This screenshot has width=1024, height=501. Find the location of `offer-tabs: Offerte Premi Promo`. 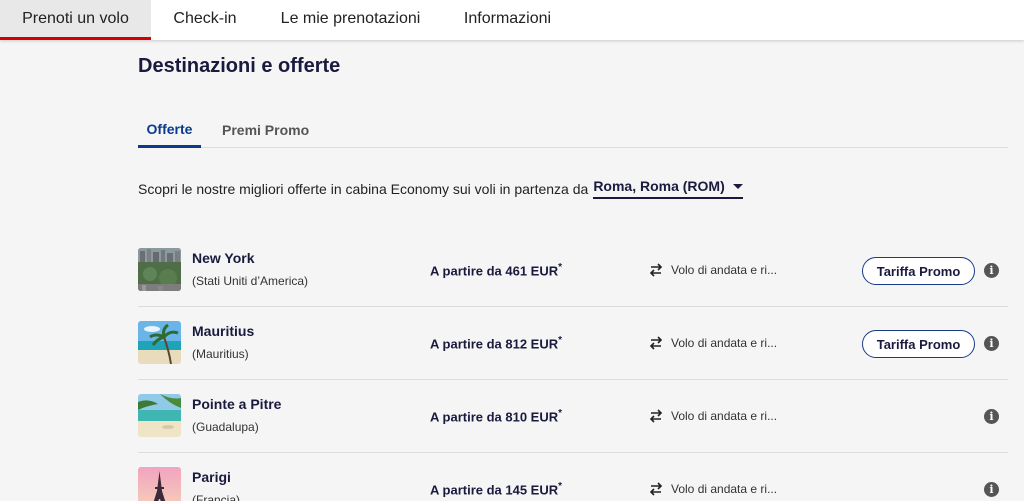

offer-tabs: Offerte Premi Promo is located at coordinates (573, 130).